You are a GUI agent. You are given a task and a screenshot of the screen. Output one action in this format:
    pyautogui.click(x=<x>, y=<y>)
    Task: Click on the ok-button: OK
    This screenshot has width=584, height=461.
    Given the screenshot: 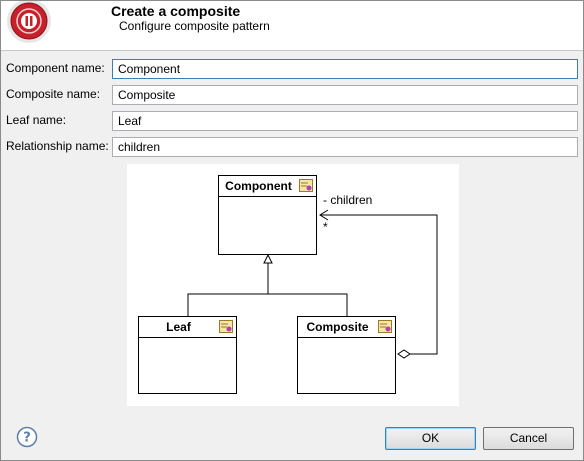 What is the action you would take?
    pyautogui.click(x=430, y=438)
    